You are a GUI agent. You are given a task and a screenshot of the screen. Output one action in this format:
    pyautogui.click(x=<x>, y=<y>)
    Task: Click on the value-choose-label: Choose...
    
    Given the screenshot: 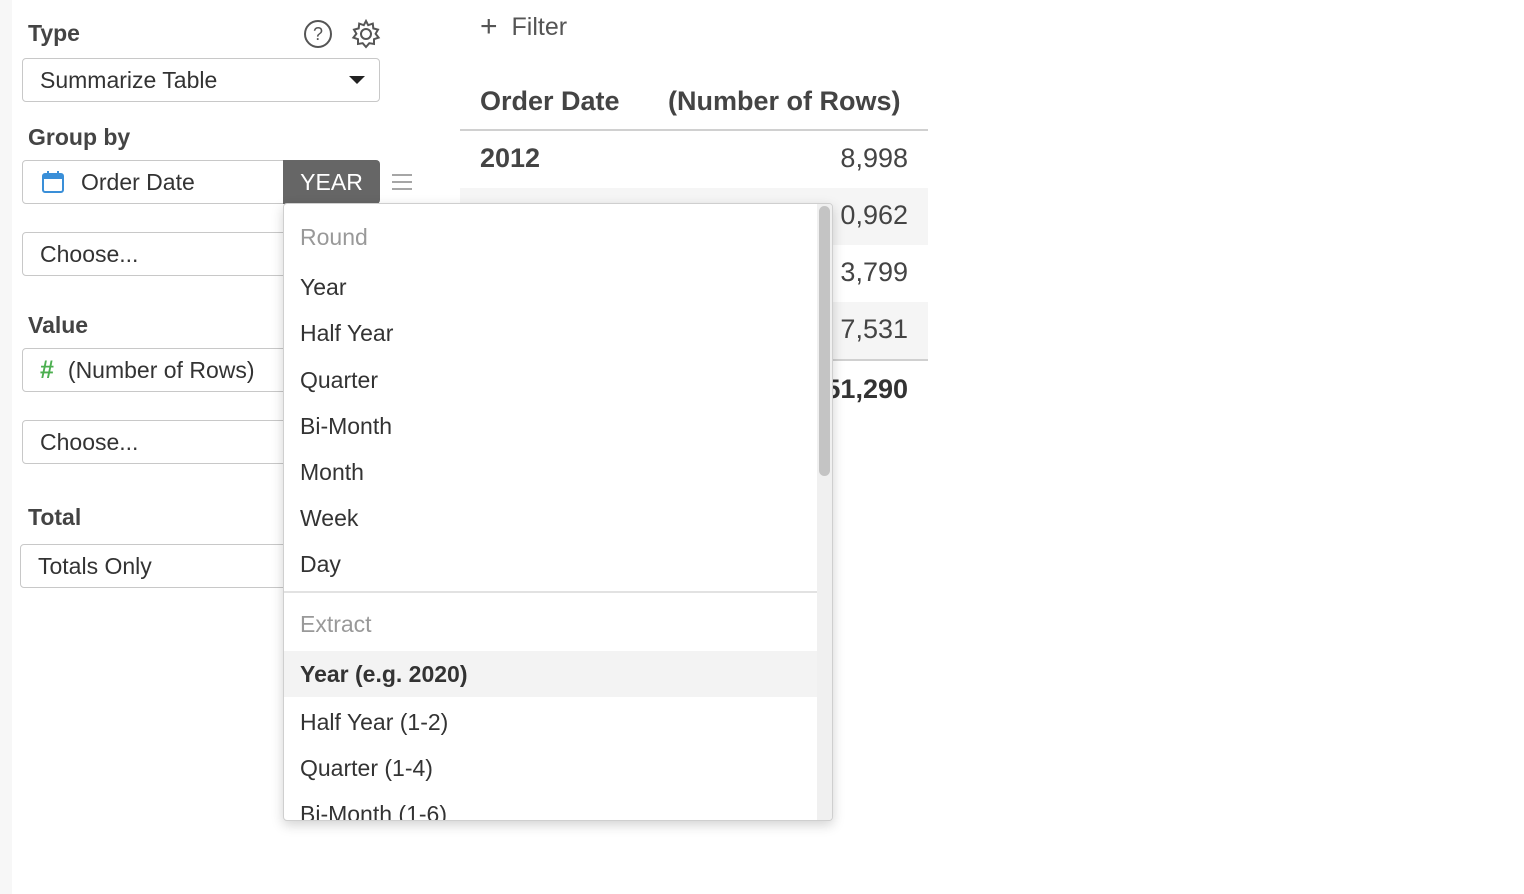 What is the action you would take?
    pyautogui.click(x=89, y=441)
    